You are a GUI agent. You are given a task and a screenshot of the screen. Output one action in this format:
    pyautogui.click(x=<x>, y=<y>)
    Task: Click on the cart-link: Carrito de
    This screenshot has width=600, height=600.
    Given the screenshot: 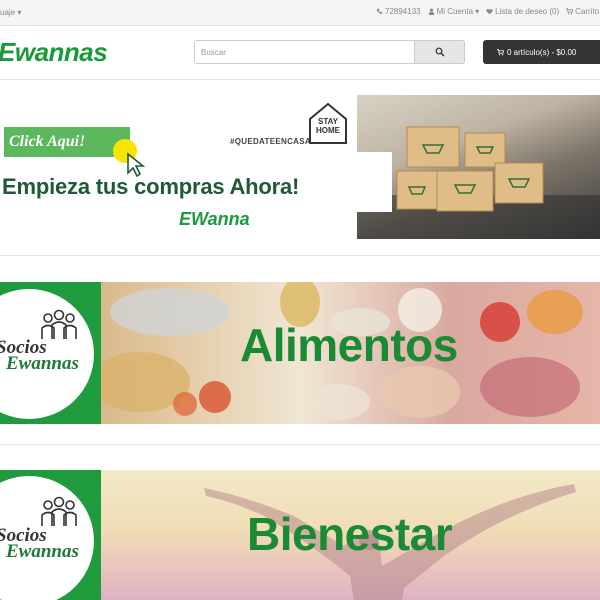 What is the action you would take?
    pyautogui.click(x=583, y=11)
    